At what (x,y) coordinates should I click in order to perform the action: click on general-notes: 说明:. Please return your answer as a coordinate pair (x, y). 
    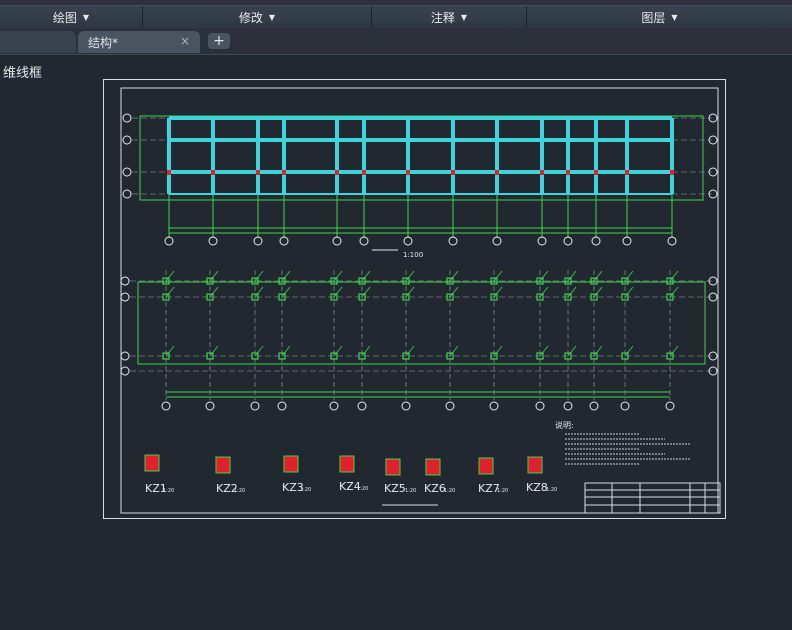
    Looking at the image, I should click on (622, 442).